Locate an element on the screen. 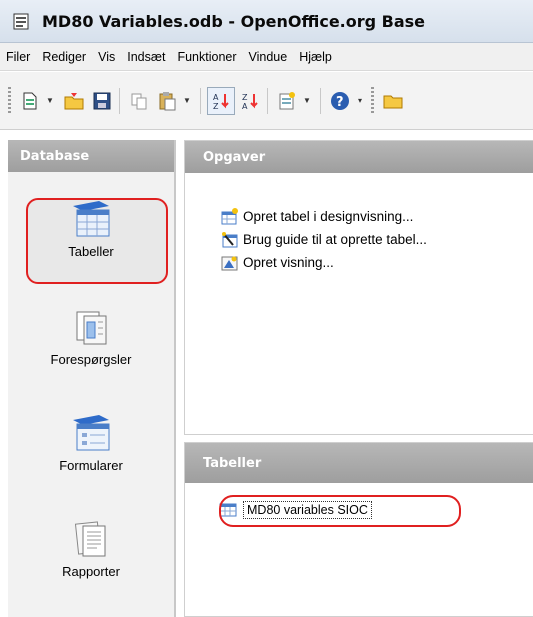  save-disk-icon is located at coordinates (102, 100).